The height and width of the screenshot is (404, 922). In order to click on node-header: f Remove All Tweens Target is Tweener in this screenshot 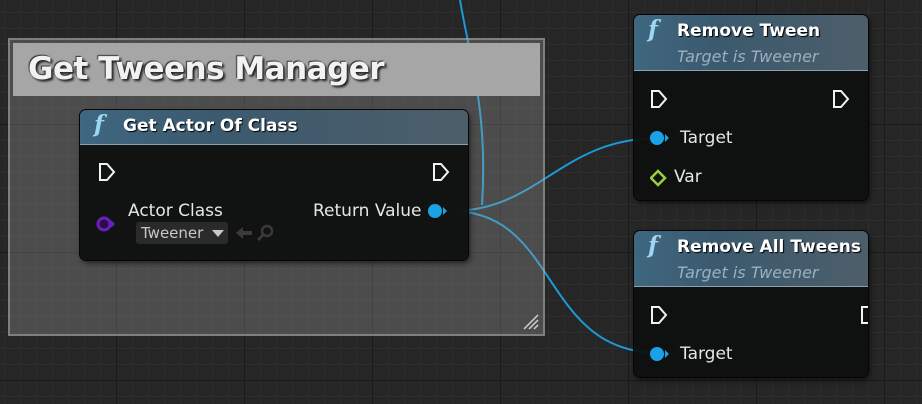, I will do `click(751, 259)`.